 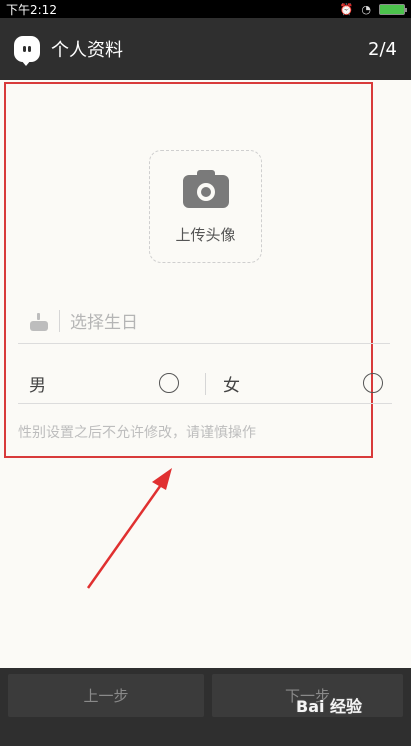 What do you see at coordinates (129, 528) in the screenshot?
I see `annotation-arrow-icon` at bounding box center [129, 528].